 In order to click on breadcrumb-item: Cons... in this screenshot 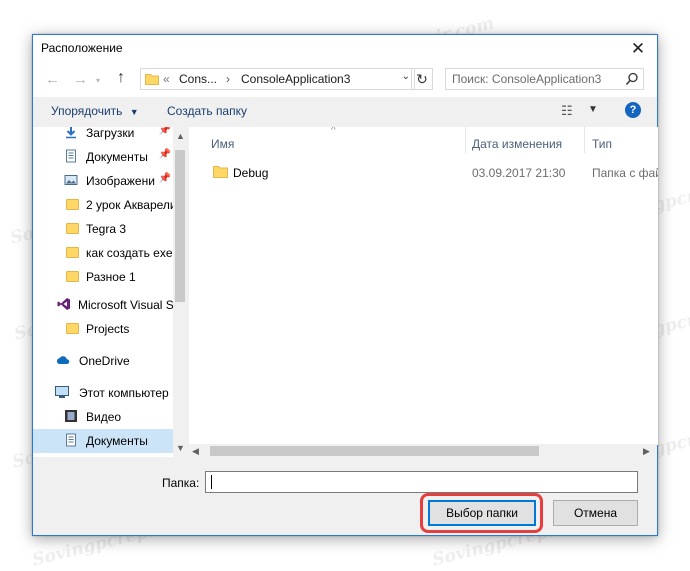, I will do `click(198, 79)`.